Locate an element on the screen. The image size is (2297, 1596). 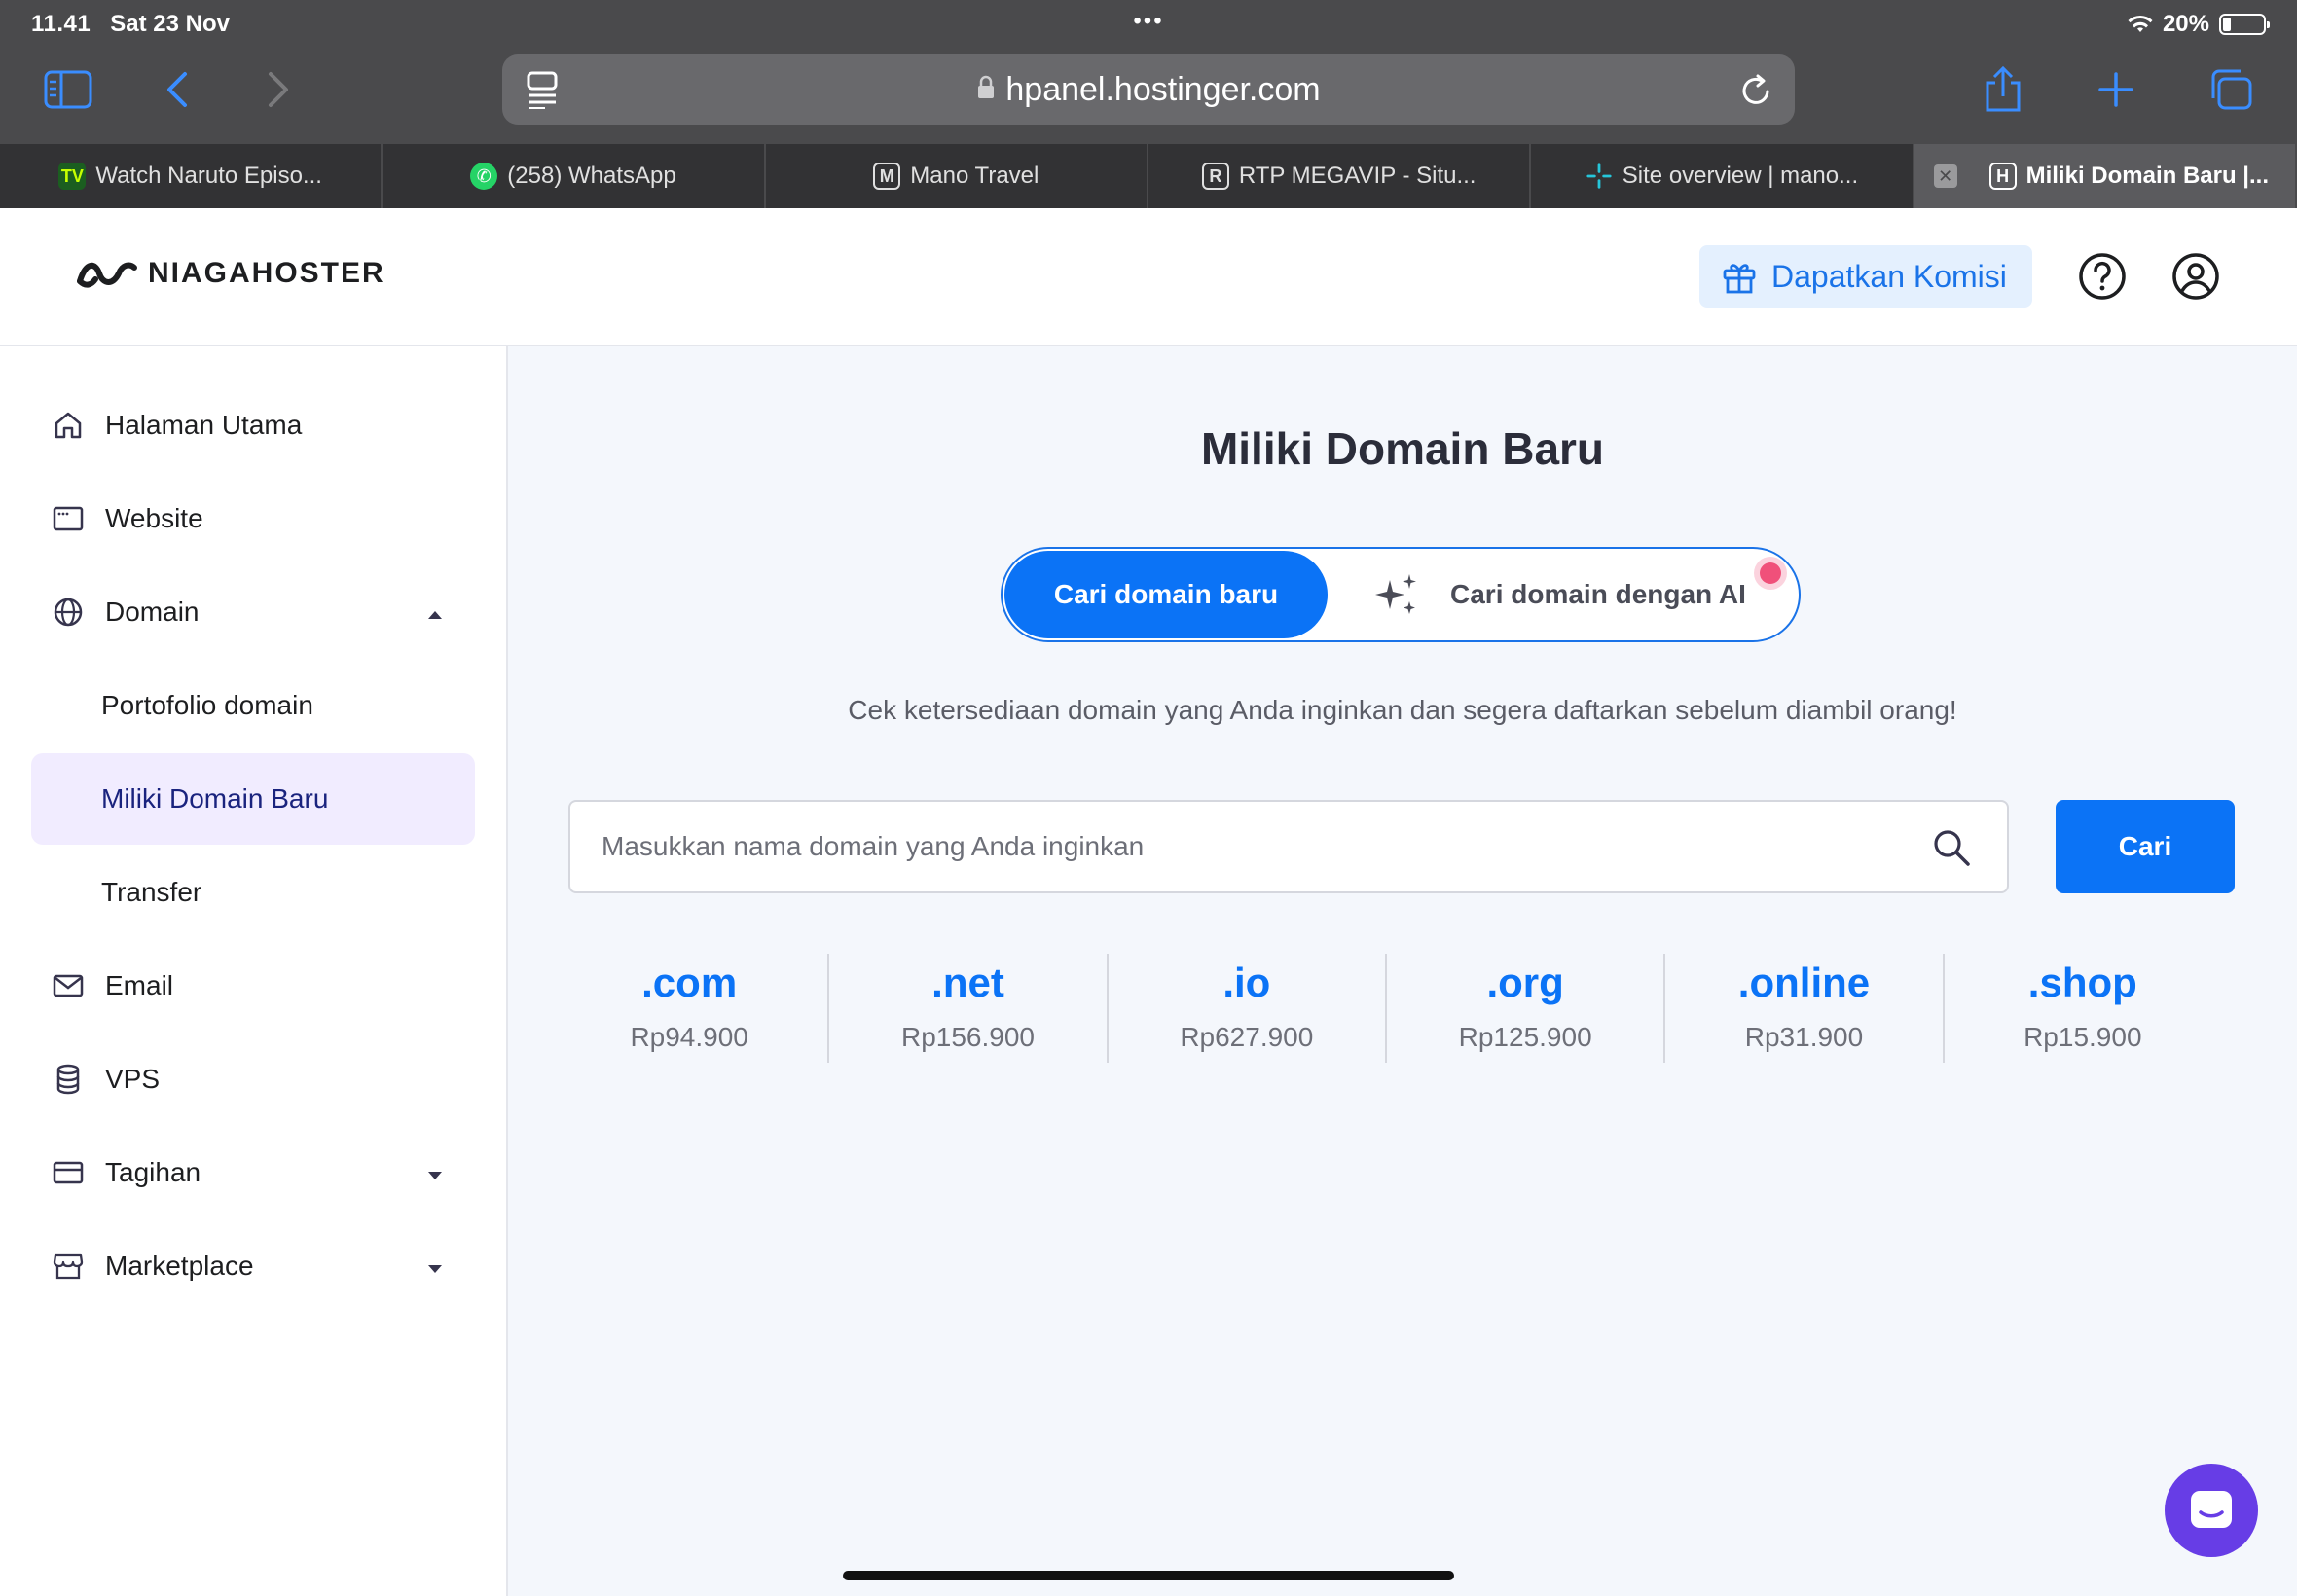
new-tab-icon is located at coordinates (2116, 89).